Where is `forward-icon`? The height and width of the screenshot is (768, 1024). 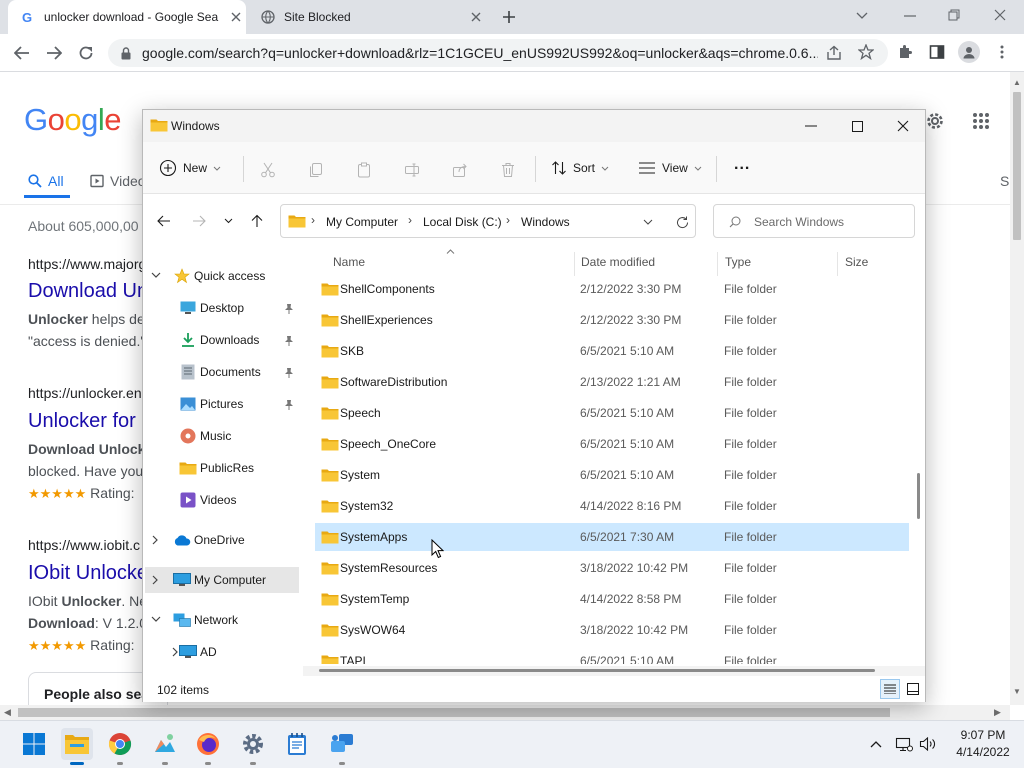 forward-icon is located at coordinates (54, 53).